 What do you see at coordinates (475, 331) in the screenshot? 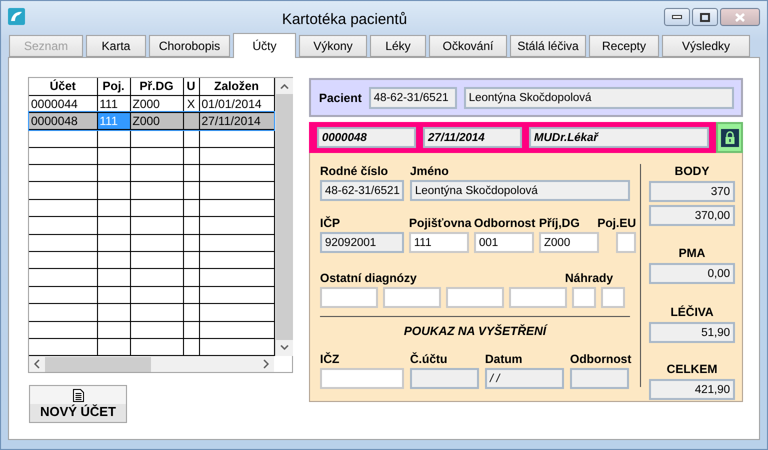
I see `voucher-title: POUKAZ NA VYŠETŘENÍ` at bounding box center [475, 331].